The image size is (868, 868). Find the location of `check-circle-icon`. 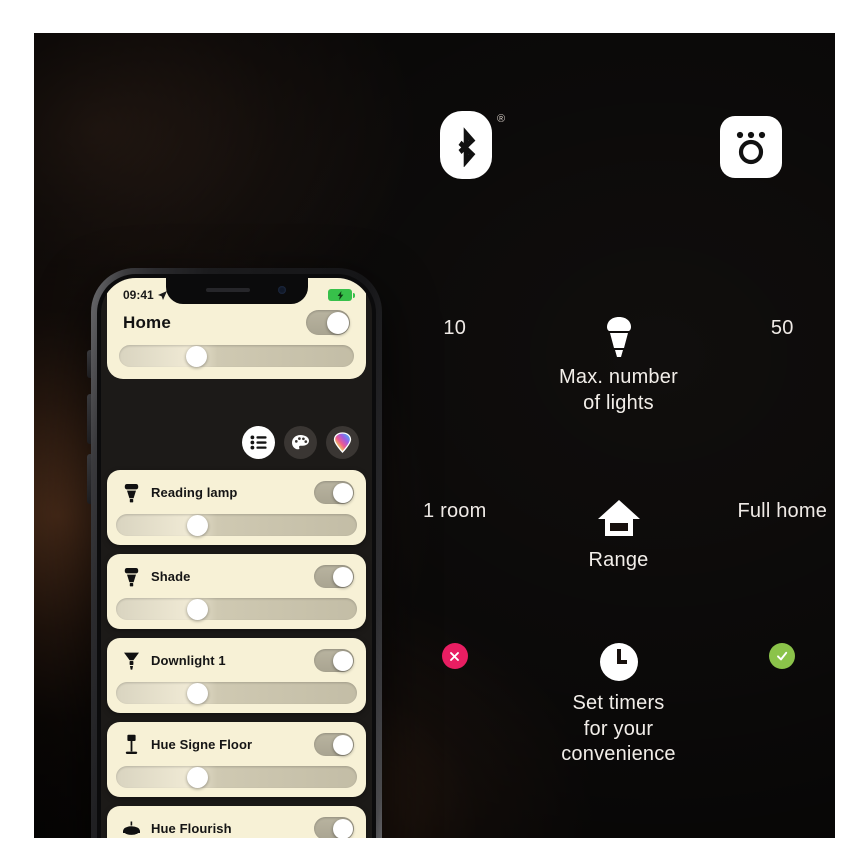

check-circle-icon is located at coordinates (782, 656).